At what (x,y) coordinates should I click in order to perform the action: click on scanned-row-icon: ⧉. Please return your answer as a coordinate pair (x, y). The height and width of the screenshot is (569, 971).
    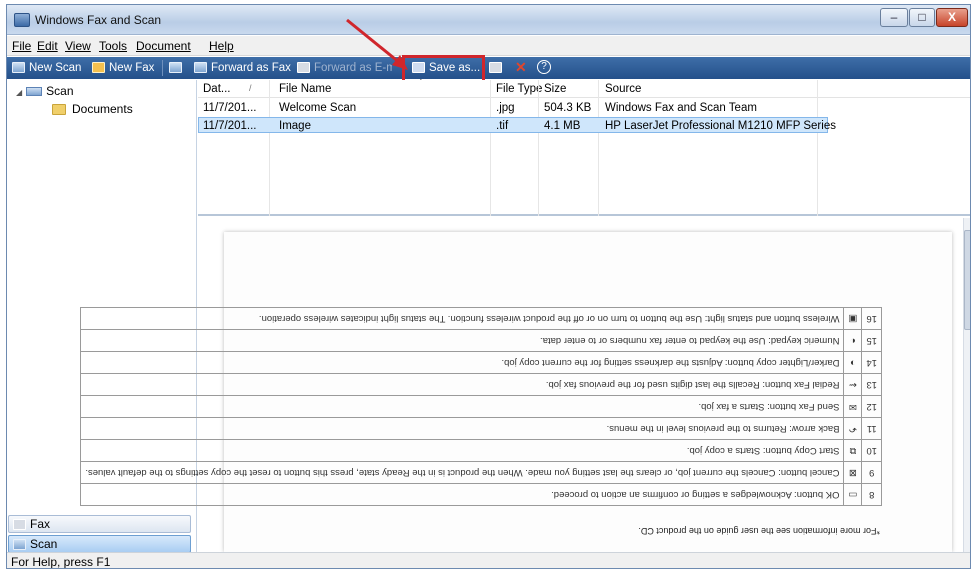
    Looking at the image, I should click on (852, 450).